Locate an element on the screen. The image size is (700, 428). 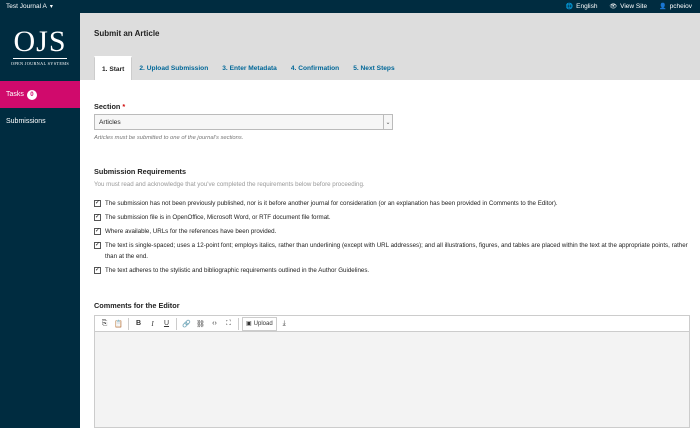
image-icon: ▣ is located at coordinates (249, 324).